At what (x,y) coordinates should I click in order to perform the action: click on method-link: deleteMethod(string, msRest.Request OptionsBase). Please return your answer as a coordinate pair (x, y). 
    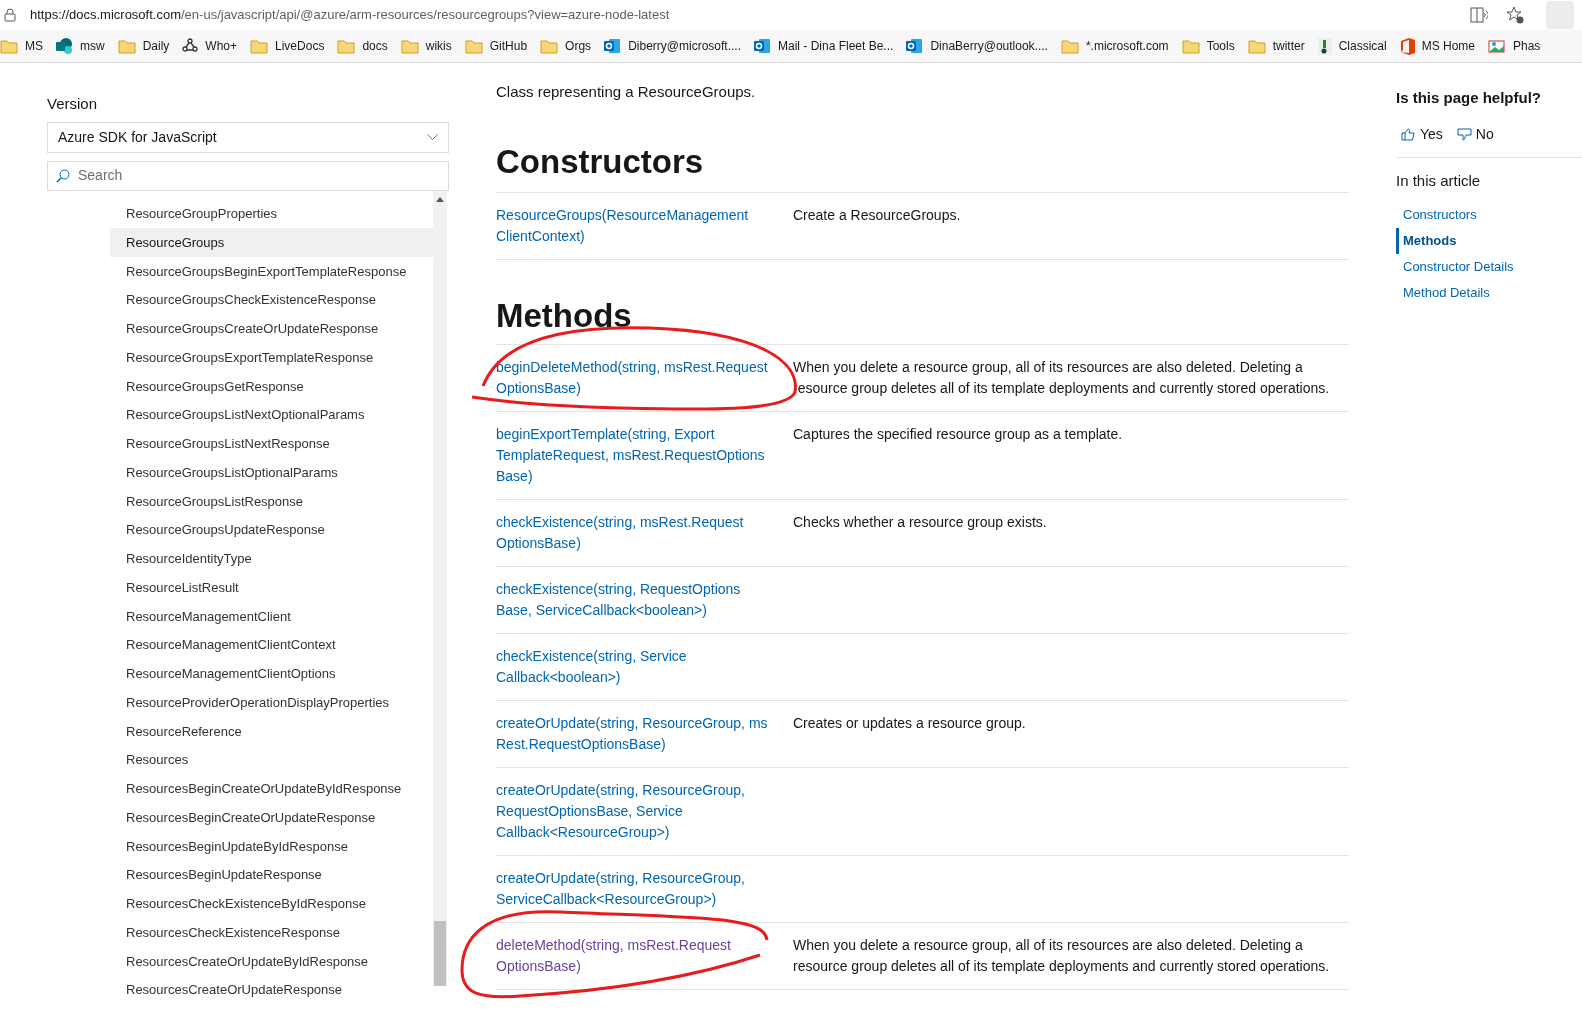
    Looking at the image, I should click on (613, 955).